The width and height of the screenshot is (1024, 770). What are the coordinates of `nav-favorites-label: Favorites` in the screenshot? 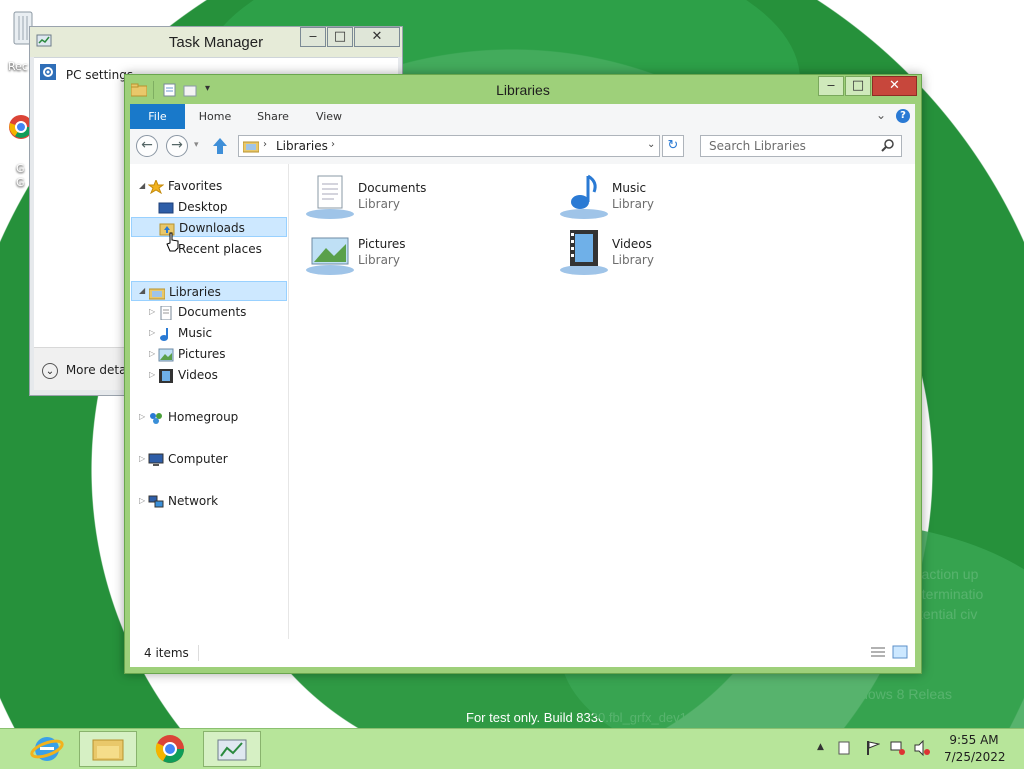 It's located at (195, 186).